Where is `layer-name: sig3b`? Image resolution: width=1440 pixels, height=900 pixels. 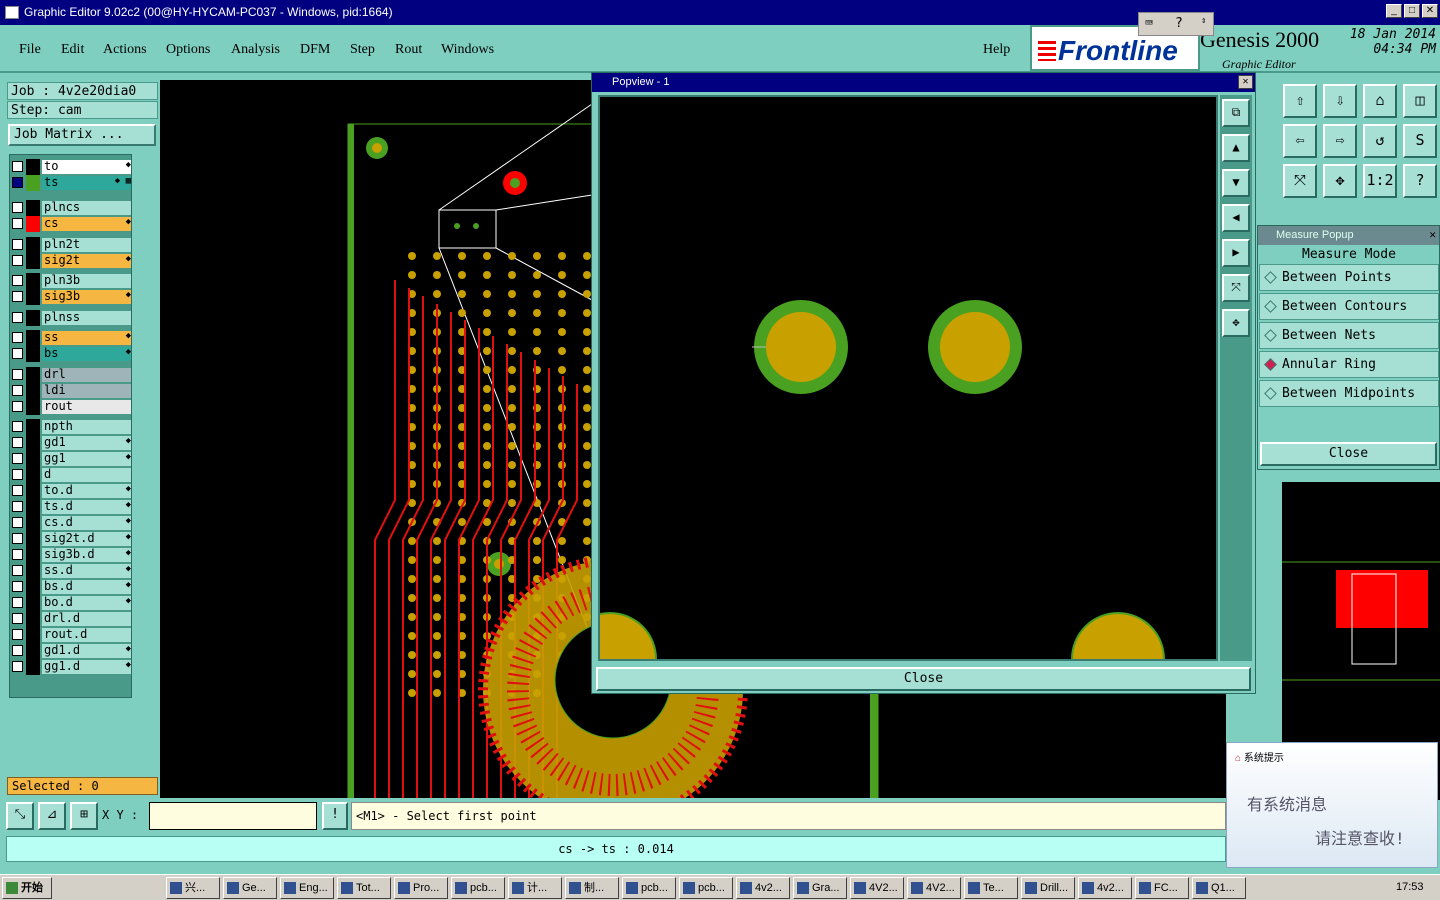 layer-name: sig3b is located at coordinates (86, 297).